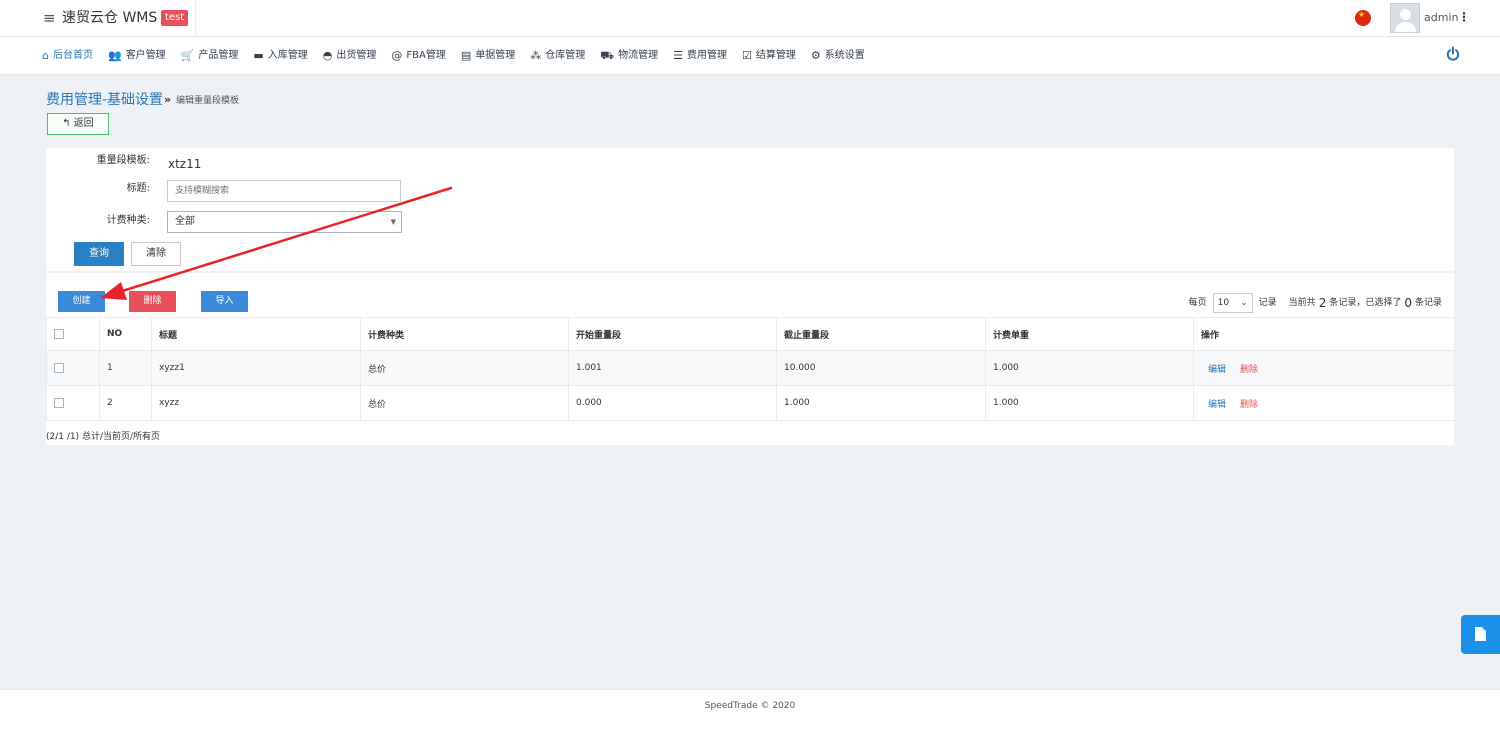 The height and width of the screenshot is (733, 1500). What do you see at coordinates (284, 191) in the screenshot?
I see `title-search-input` at bounding box center [284, 191].